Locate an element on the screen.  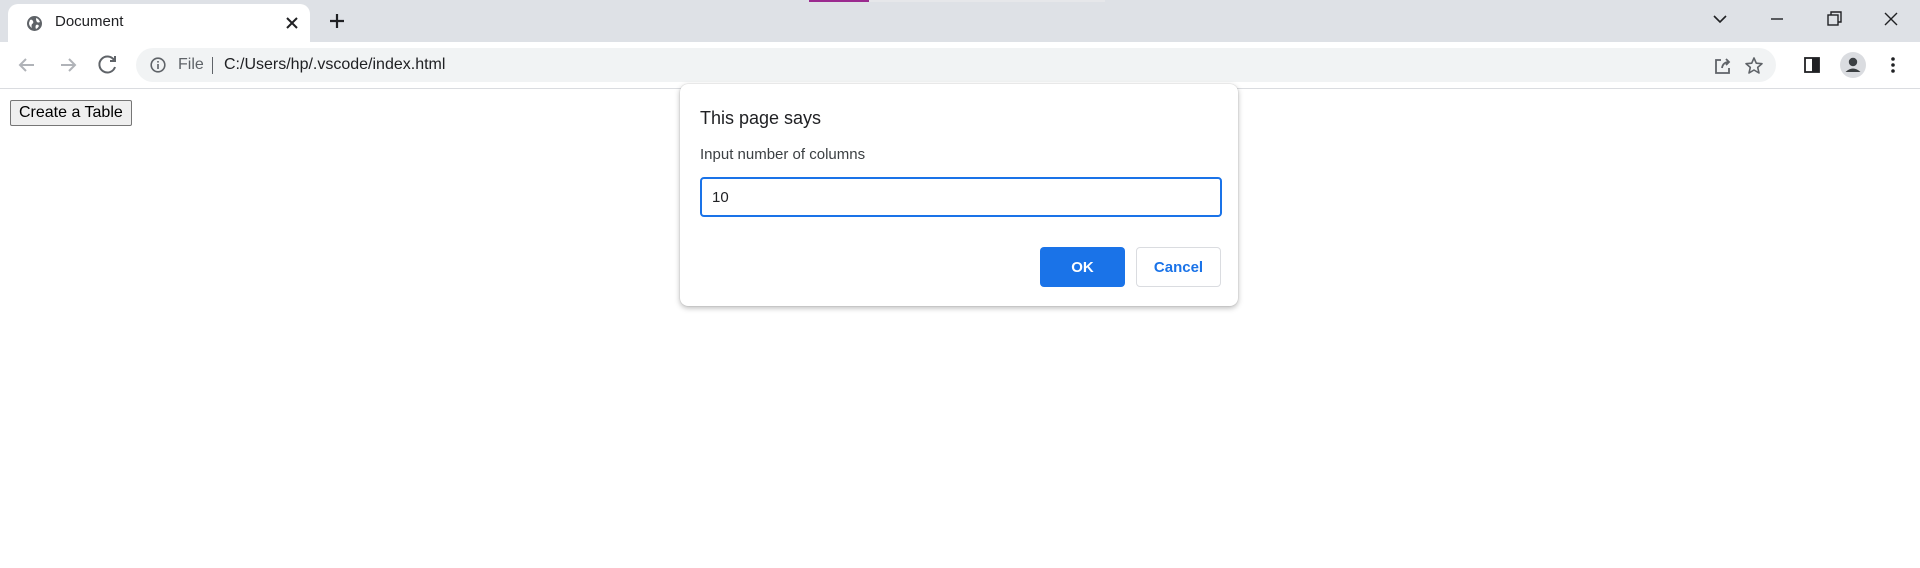
ok-button: OK is located at coordinates (1082, 267).